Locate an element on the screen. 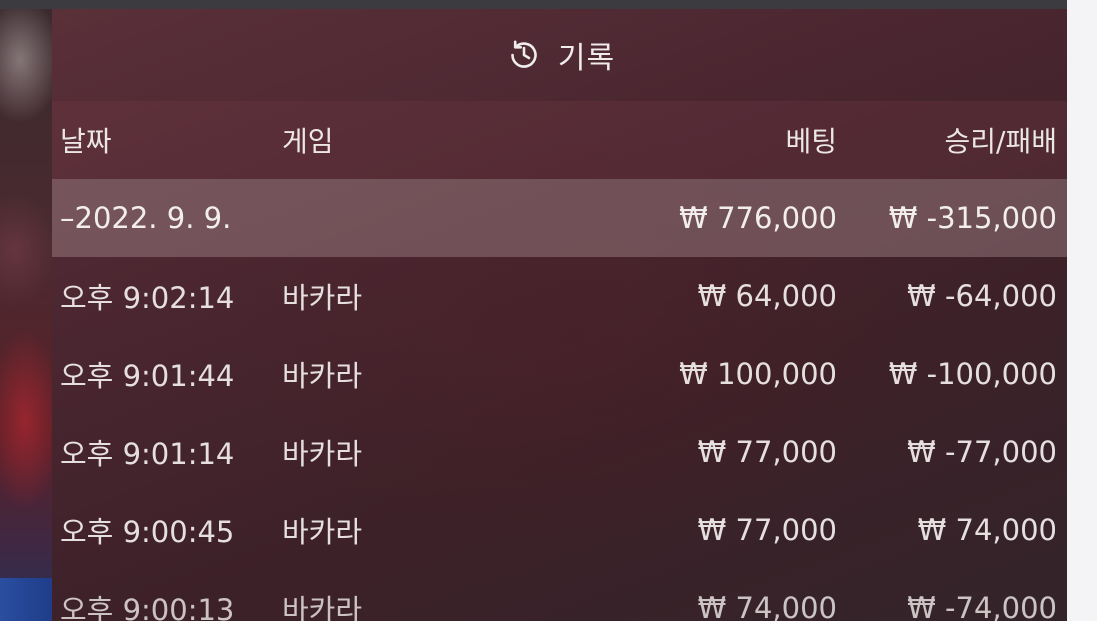 The height and width of the screenshot is (621, 1097). table-header: 날짜 게임 베팅 승리/패배 is located at coordinates (559, 140).